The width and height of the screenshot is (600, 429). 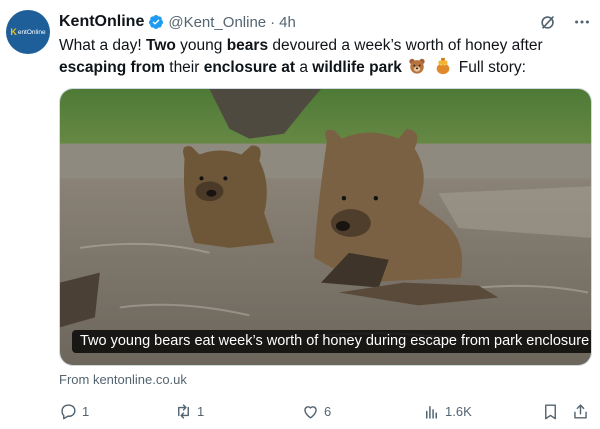 I want to click on like-count: 6, so click(x=328, y=411).